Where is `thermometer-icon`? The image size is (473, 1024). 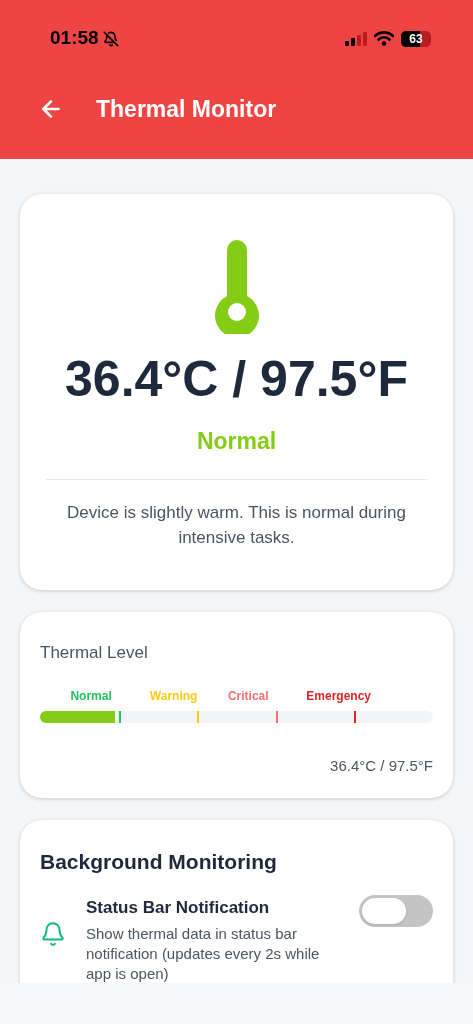 thermometer-icon is located at coordinates (236, 286).